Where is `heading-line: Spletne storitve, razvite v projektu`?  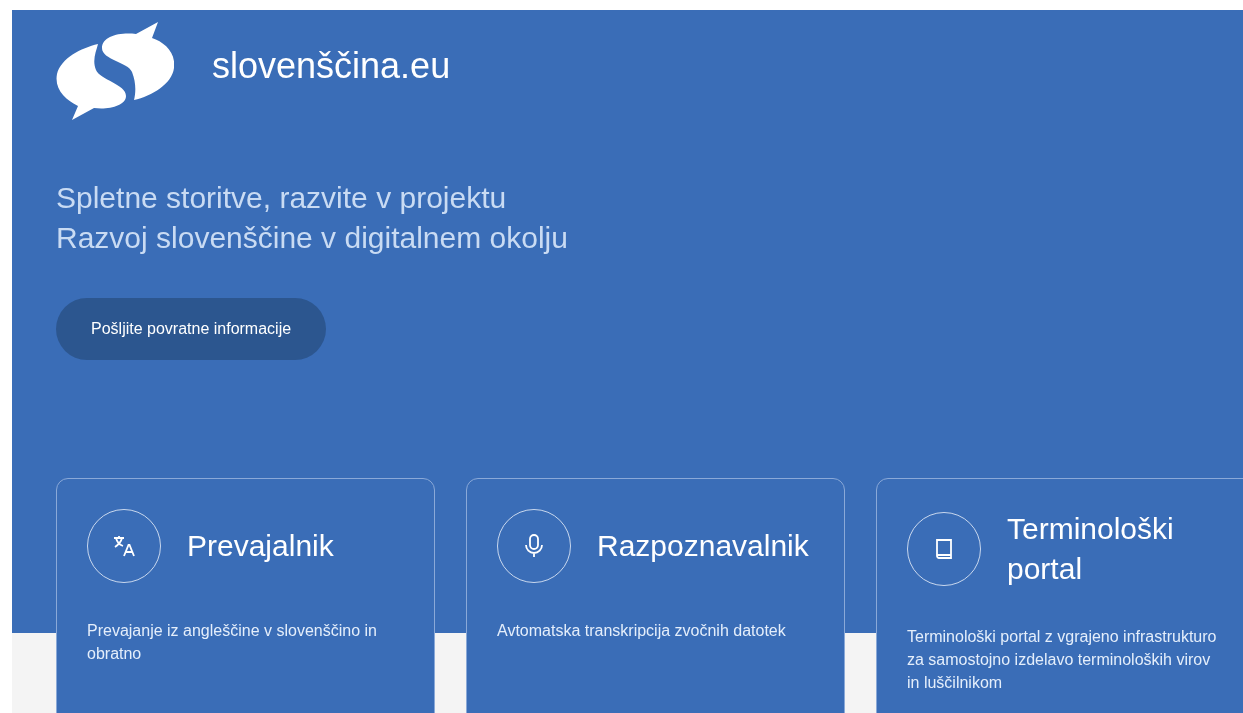
heading-line: Spletne storitve, razvite v projektu is located at coordinates (282, 198).